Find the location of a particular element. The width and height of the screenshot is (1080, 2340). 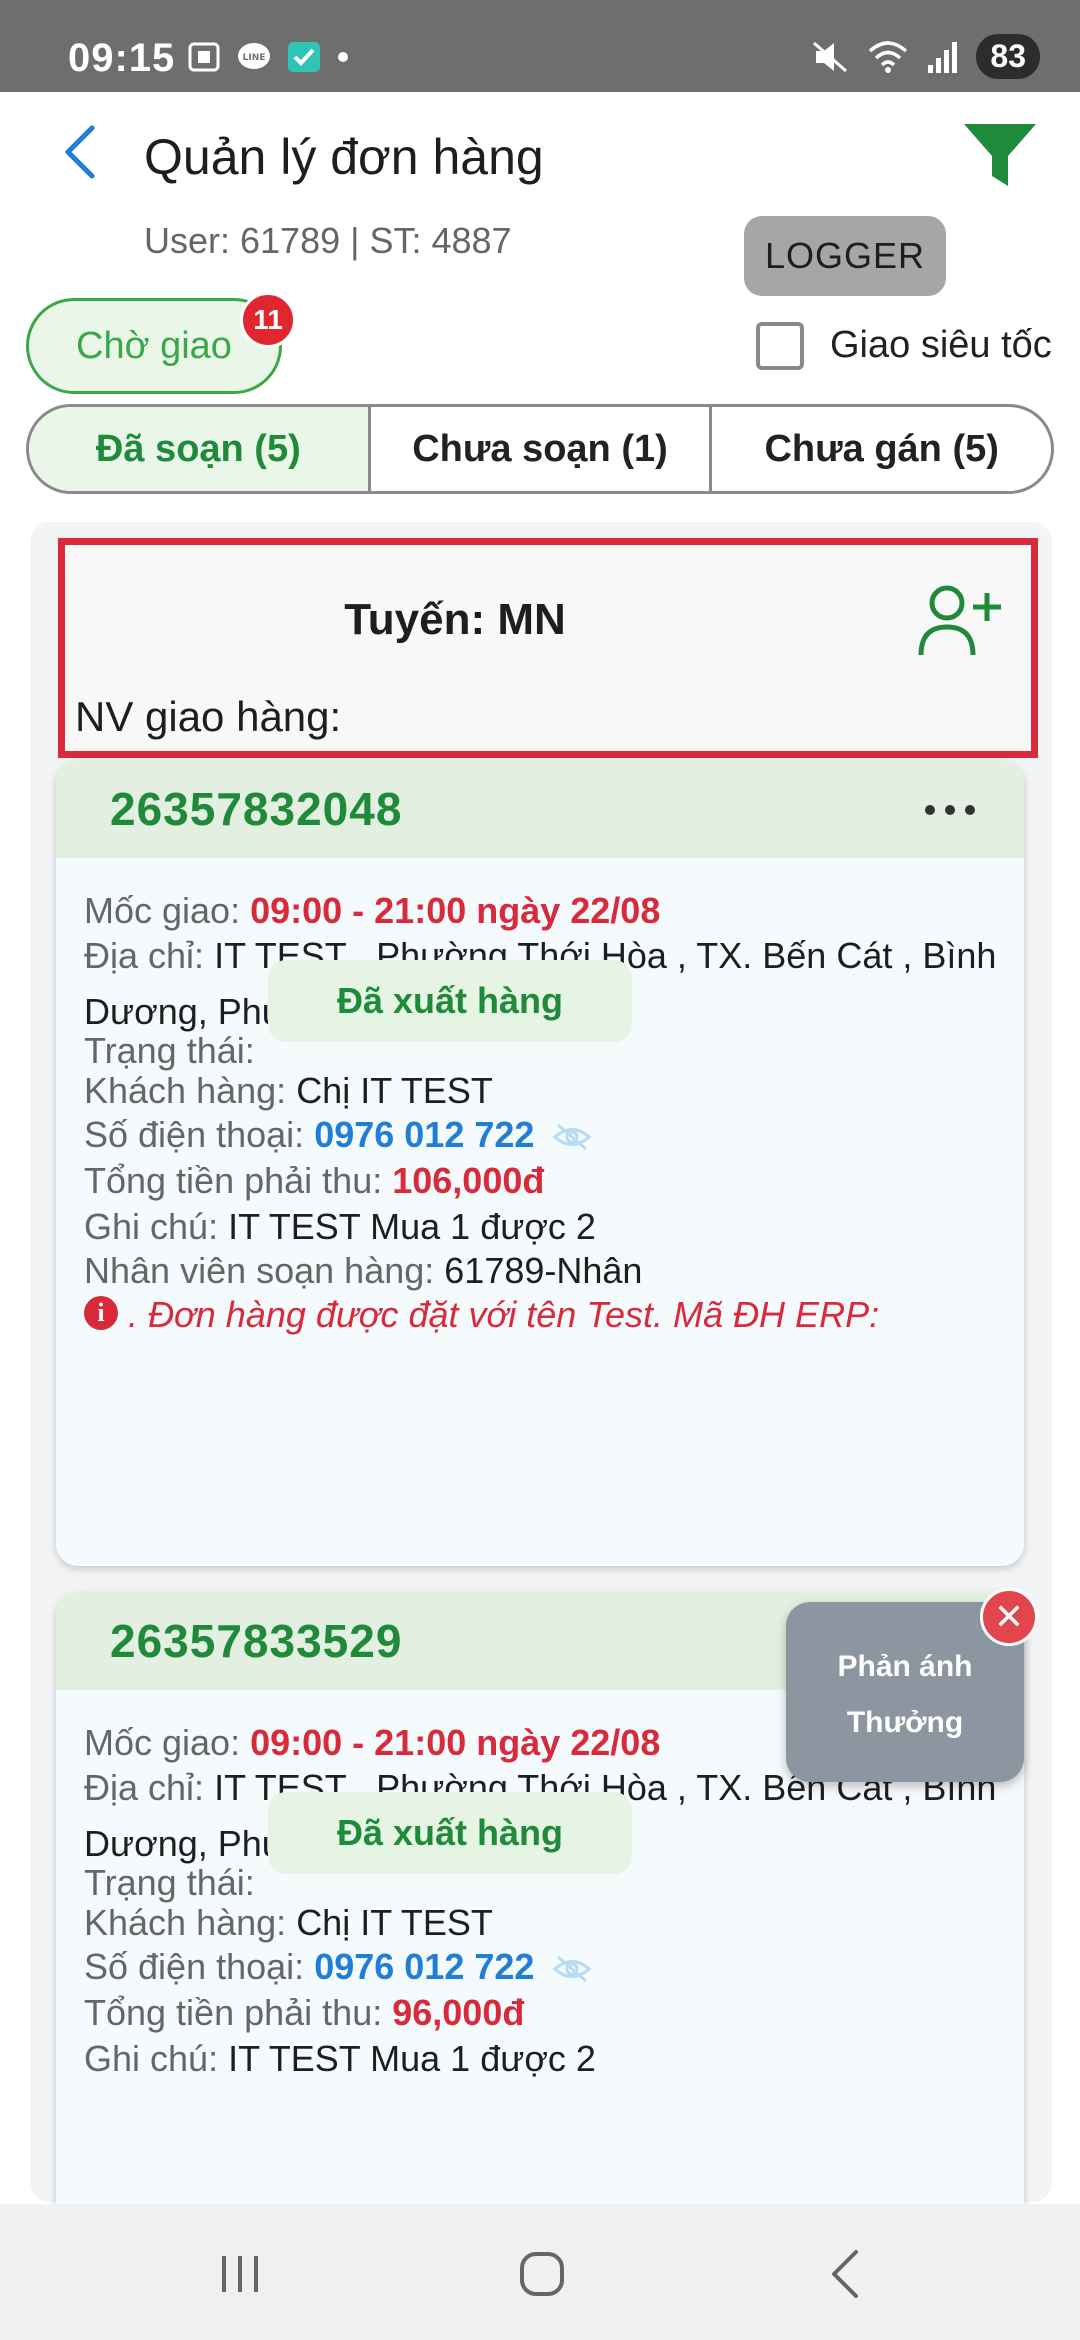

order-id: 26357832048 is located at coordinates (256, 809).